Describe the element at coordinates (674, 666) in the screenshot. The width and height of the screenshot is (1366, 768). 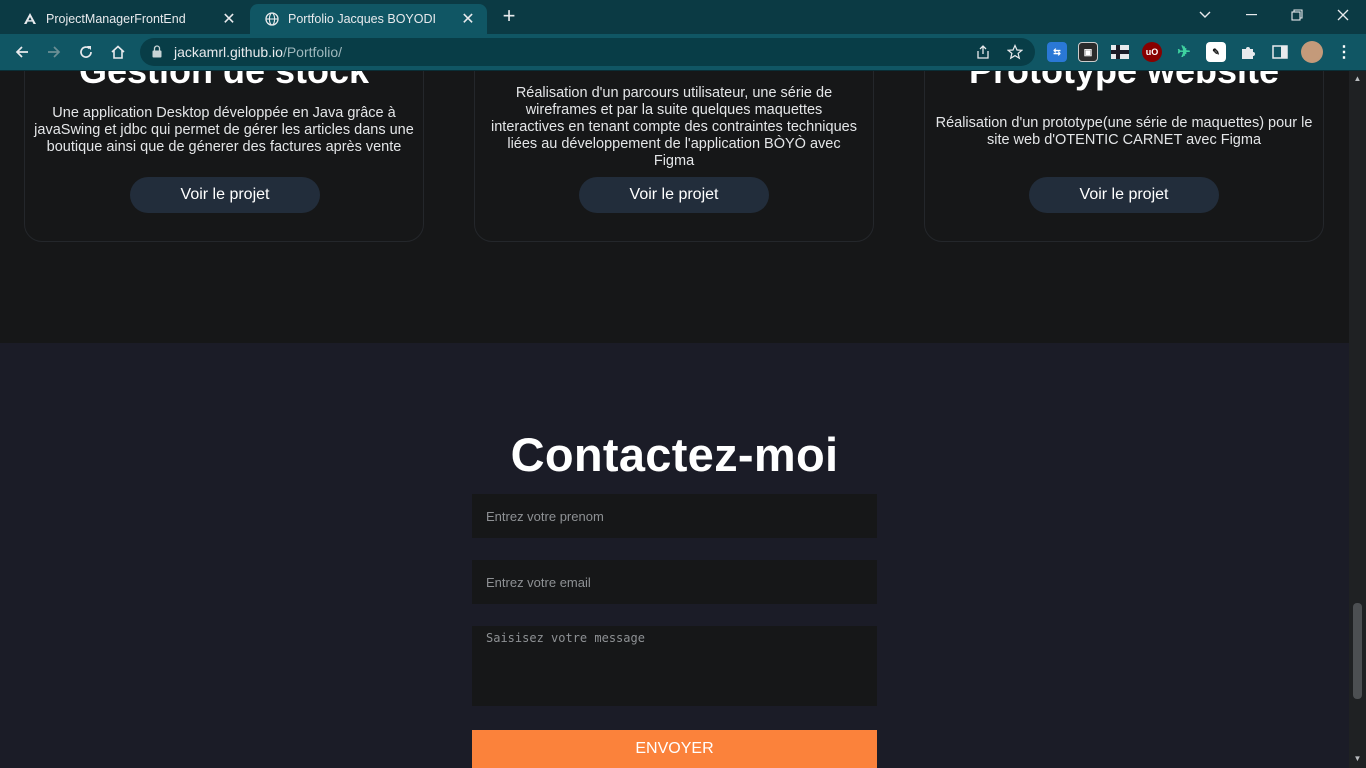
I see `message-textarea` at that location.